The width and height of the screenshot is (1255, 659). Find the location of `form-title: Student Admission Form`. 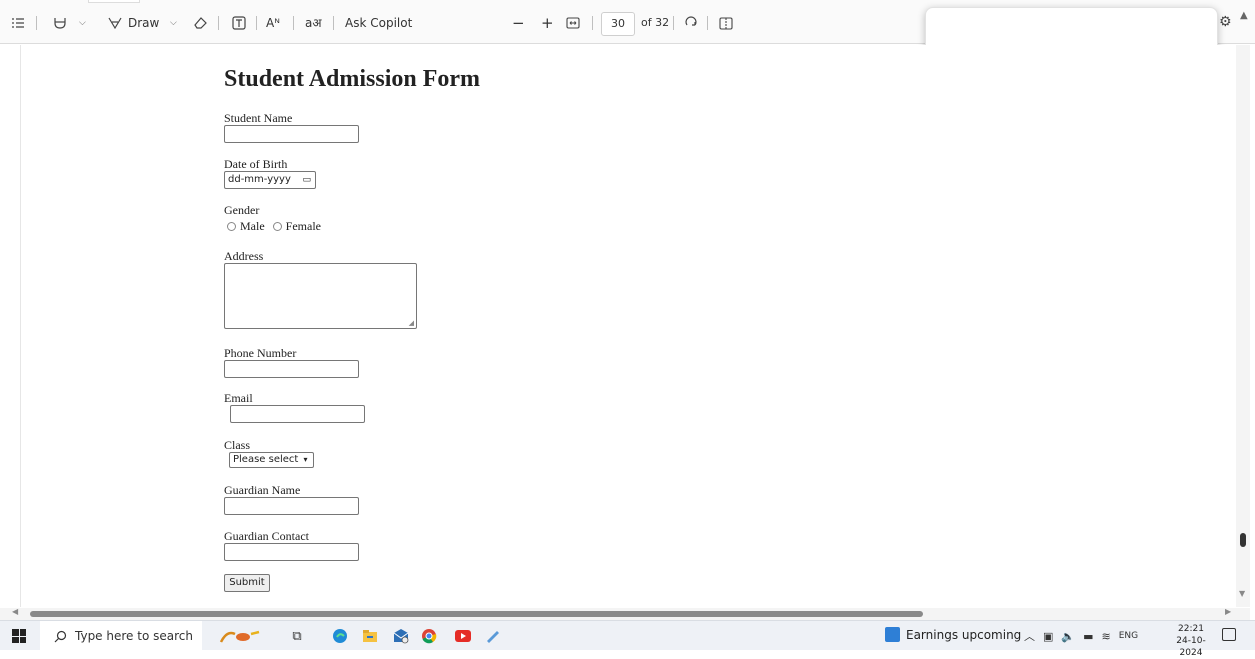

form-title: Student Admission Form is located at coordinates (352, 79).